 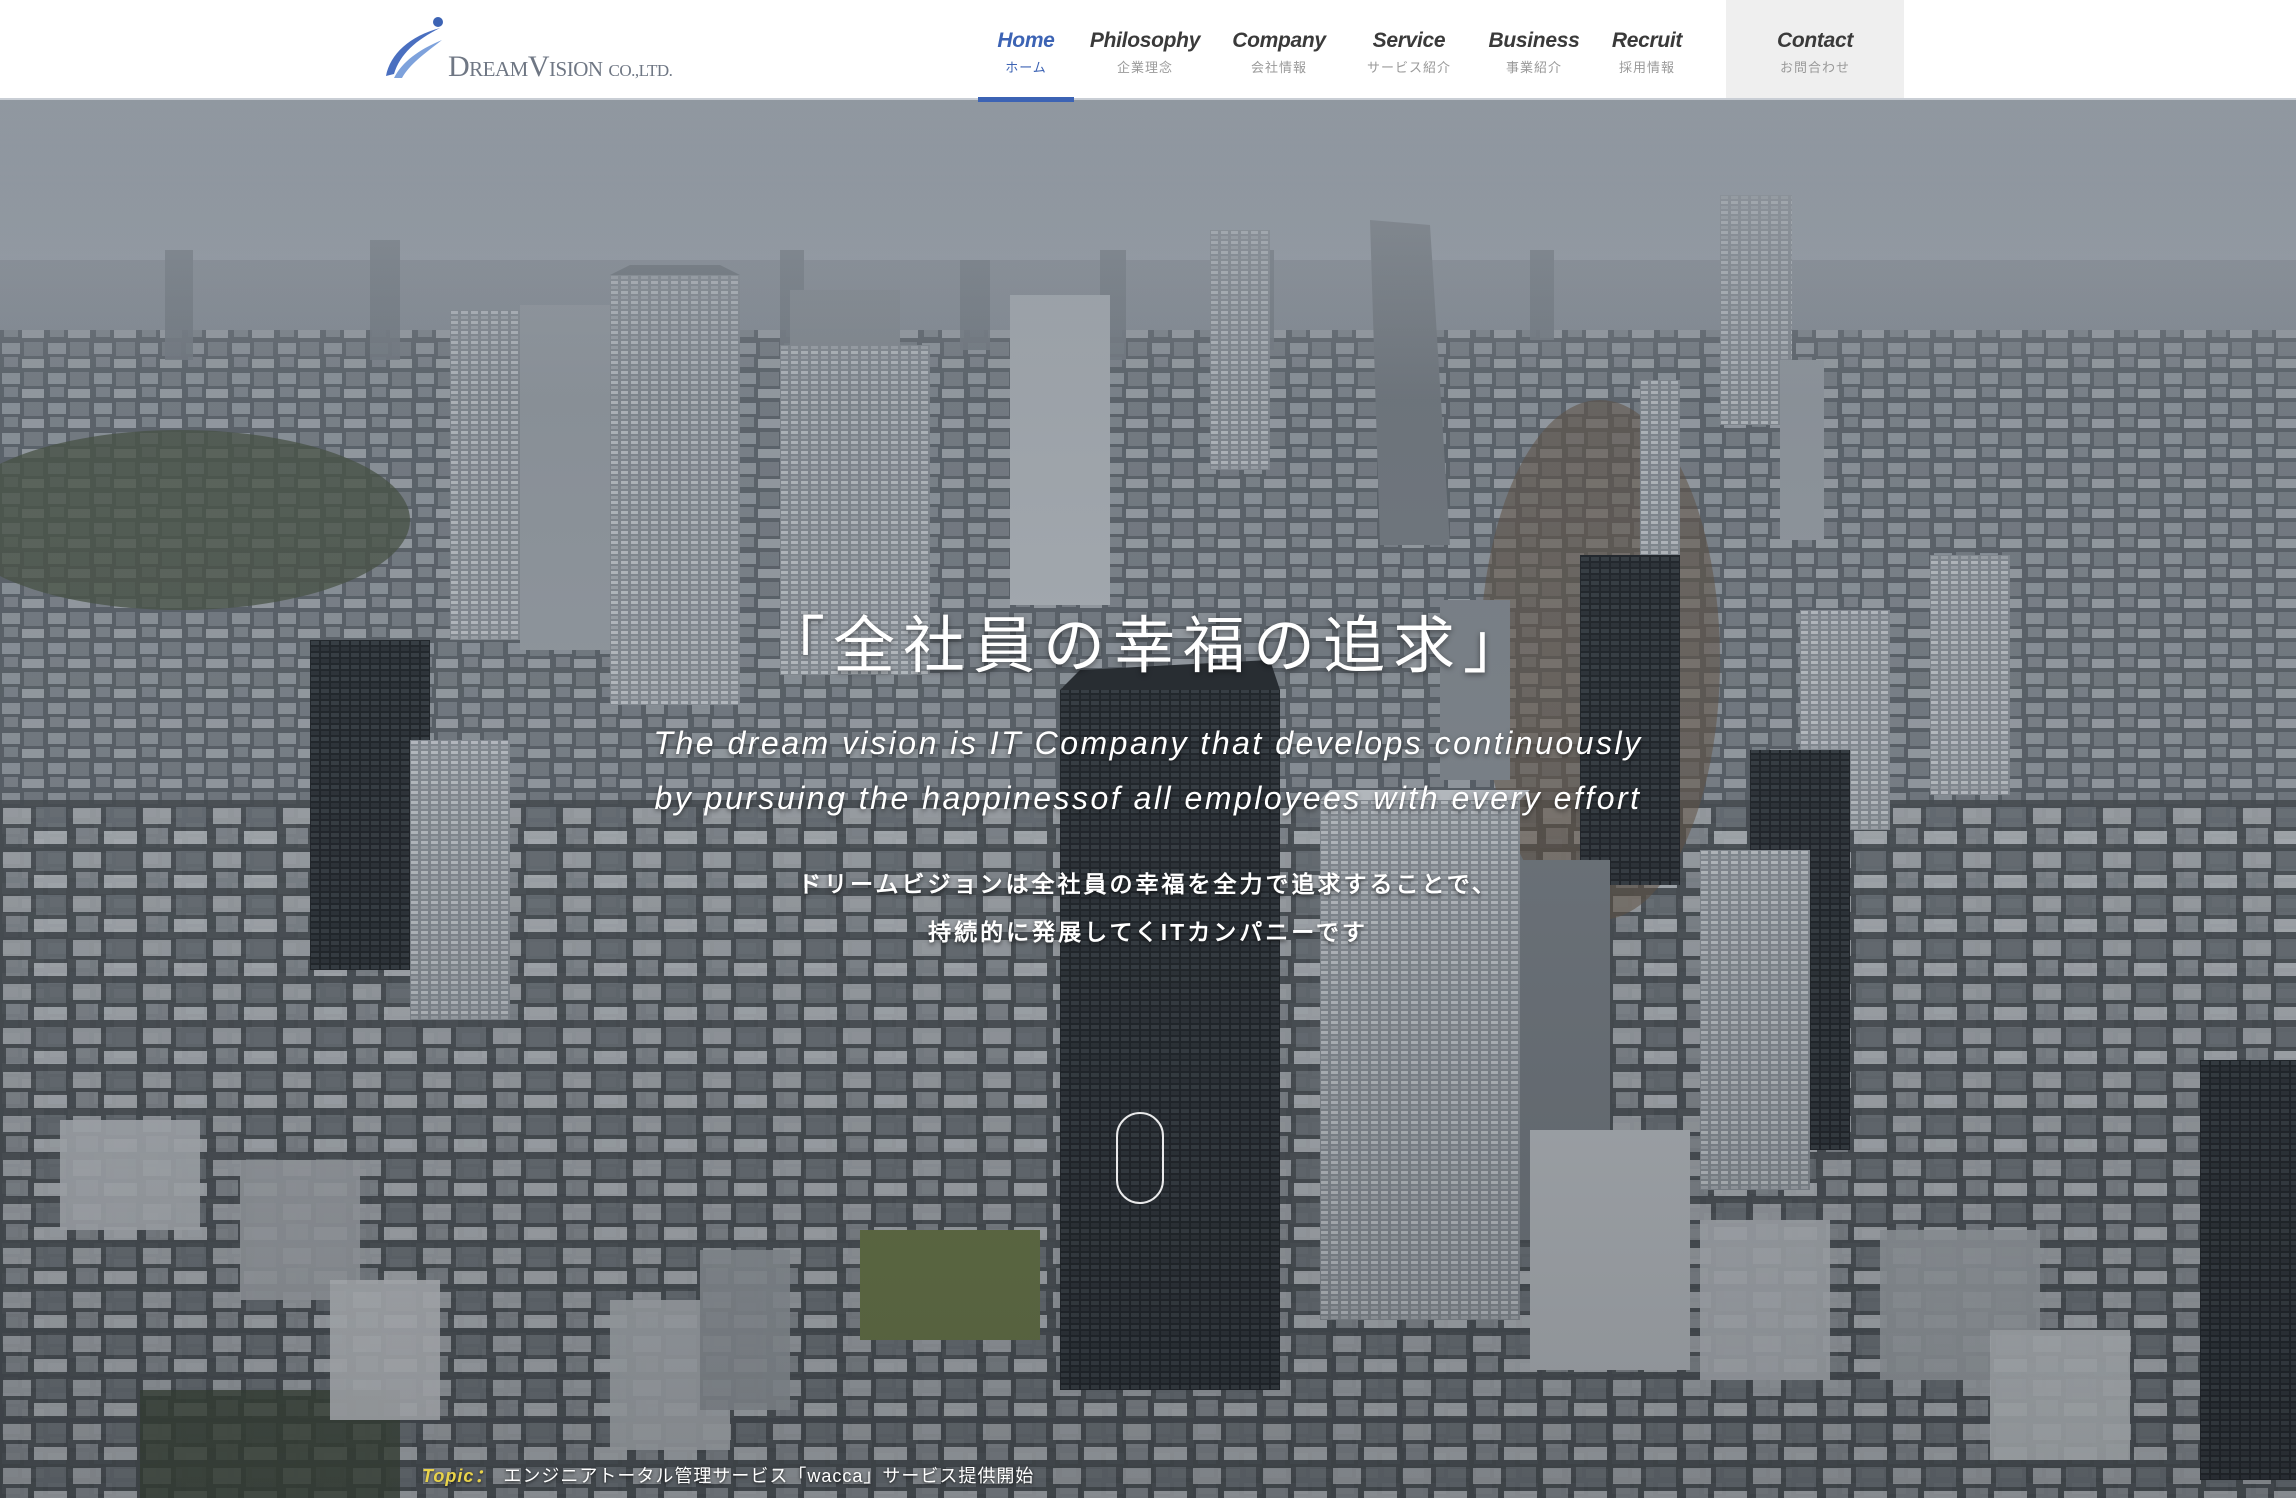 What do you see at coordinates (1408, 67) in the screenshot?
I see `nav-service-sublabel: サービス紹介` at bounding box center [1408, 67].